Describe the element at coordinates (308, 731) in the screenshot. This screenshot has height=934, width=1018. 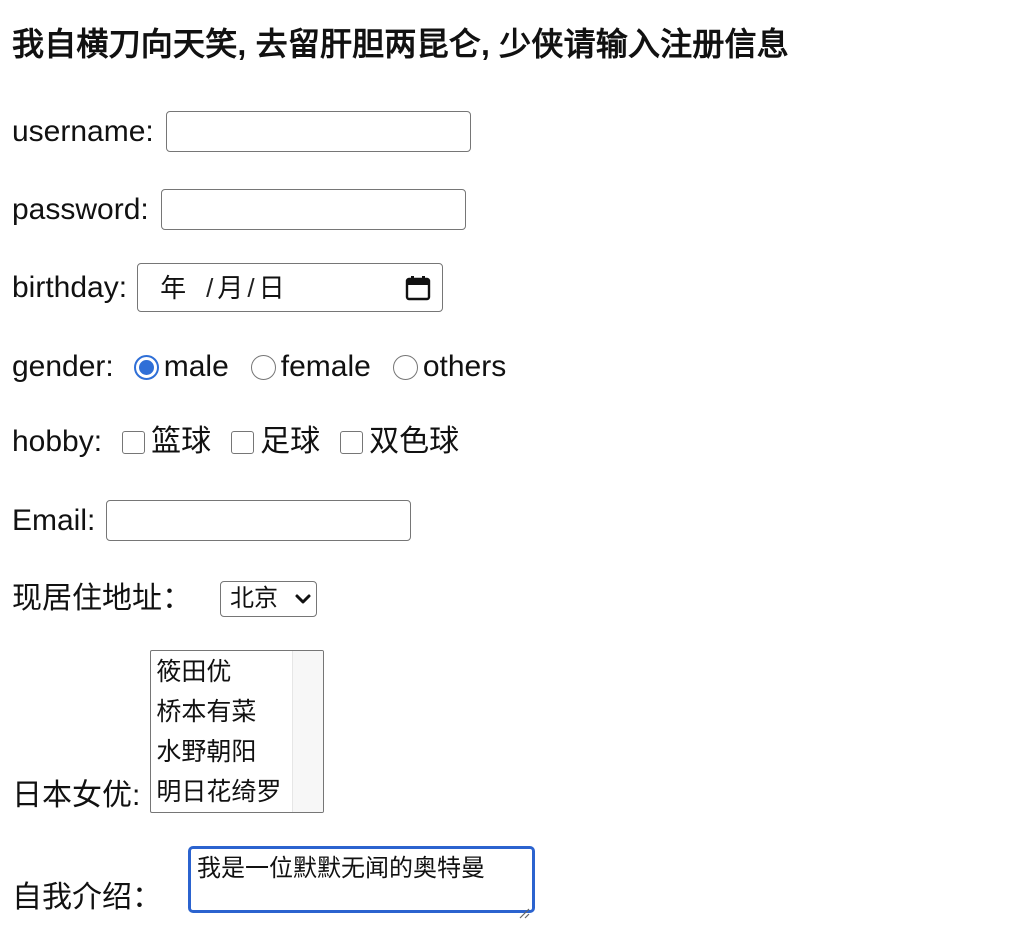
I see `listbox-scrollbar` at that location.